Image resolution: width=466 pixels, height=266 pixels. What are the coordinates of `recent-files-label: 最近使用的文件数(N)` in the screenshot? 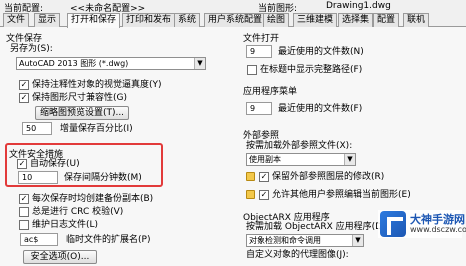 It's located at (321, 52).